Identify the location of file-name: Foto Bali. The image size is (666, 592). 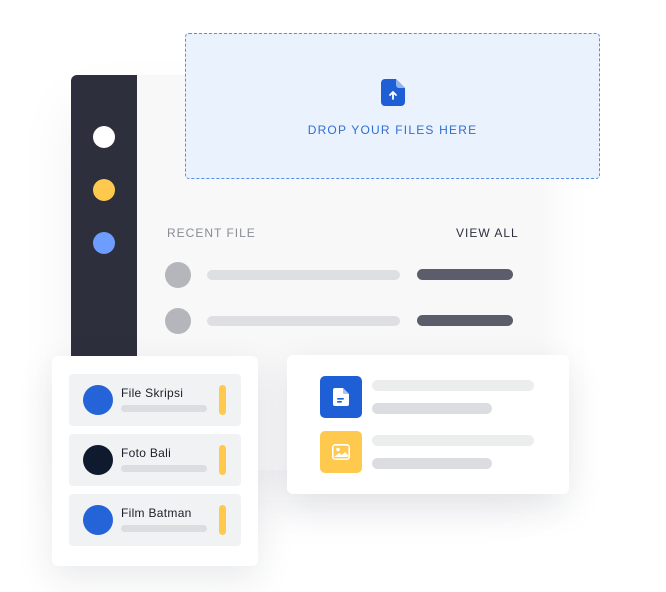
(146, 453).